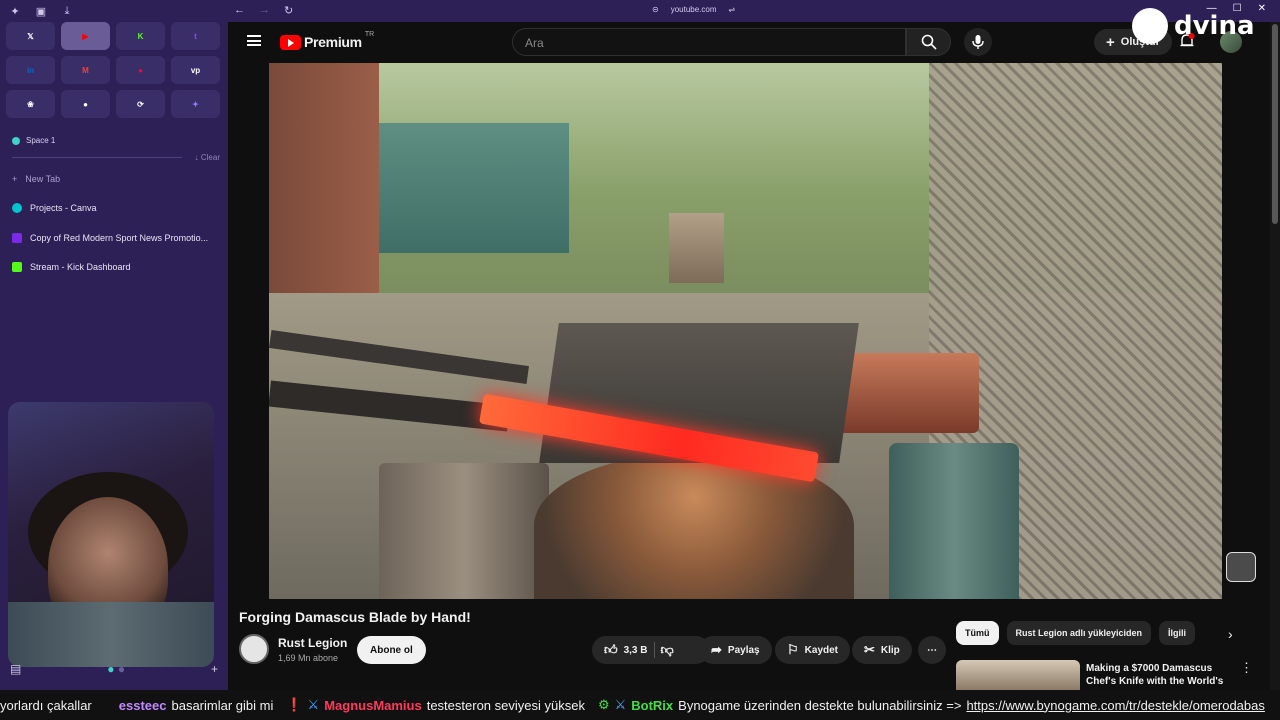  Describe the element at coordinates (869, 649) in the screenshot. I see `scissors-icon: ✂` at that location.